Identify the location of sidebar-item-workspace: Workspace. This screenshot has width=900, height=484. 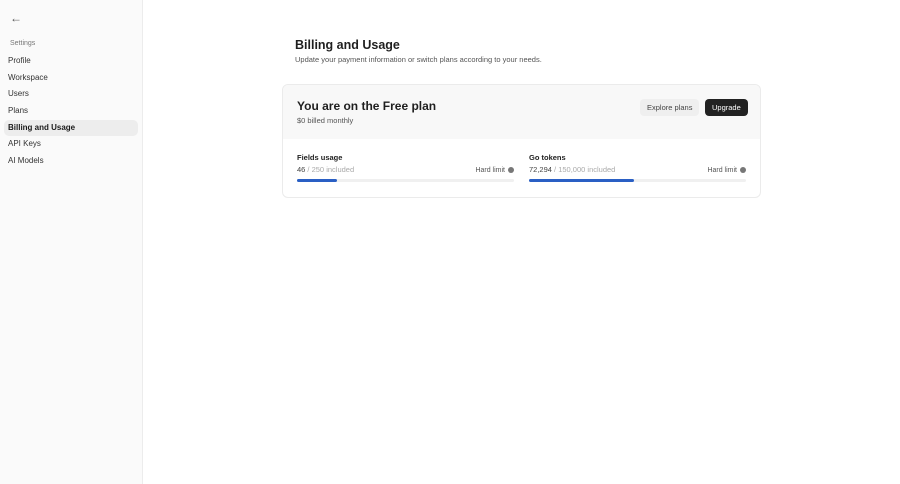
(71, 78).